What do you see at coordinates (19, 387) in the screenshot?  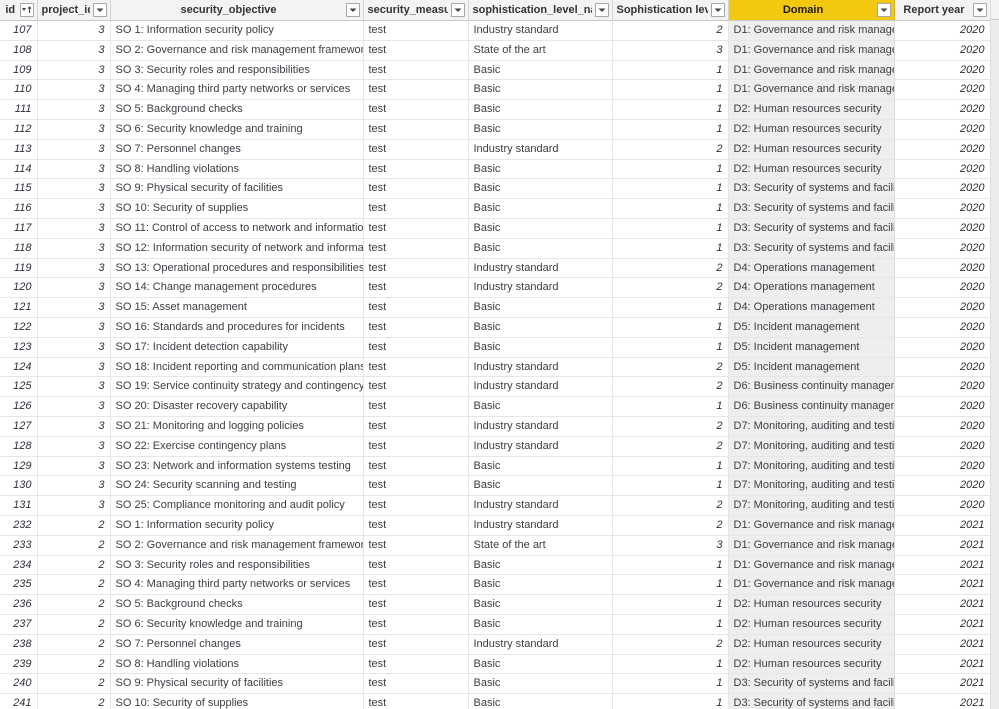 I see `cell-id: 125` at bounding box center [19, 387].